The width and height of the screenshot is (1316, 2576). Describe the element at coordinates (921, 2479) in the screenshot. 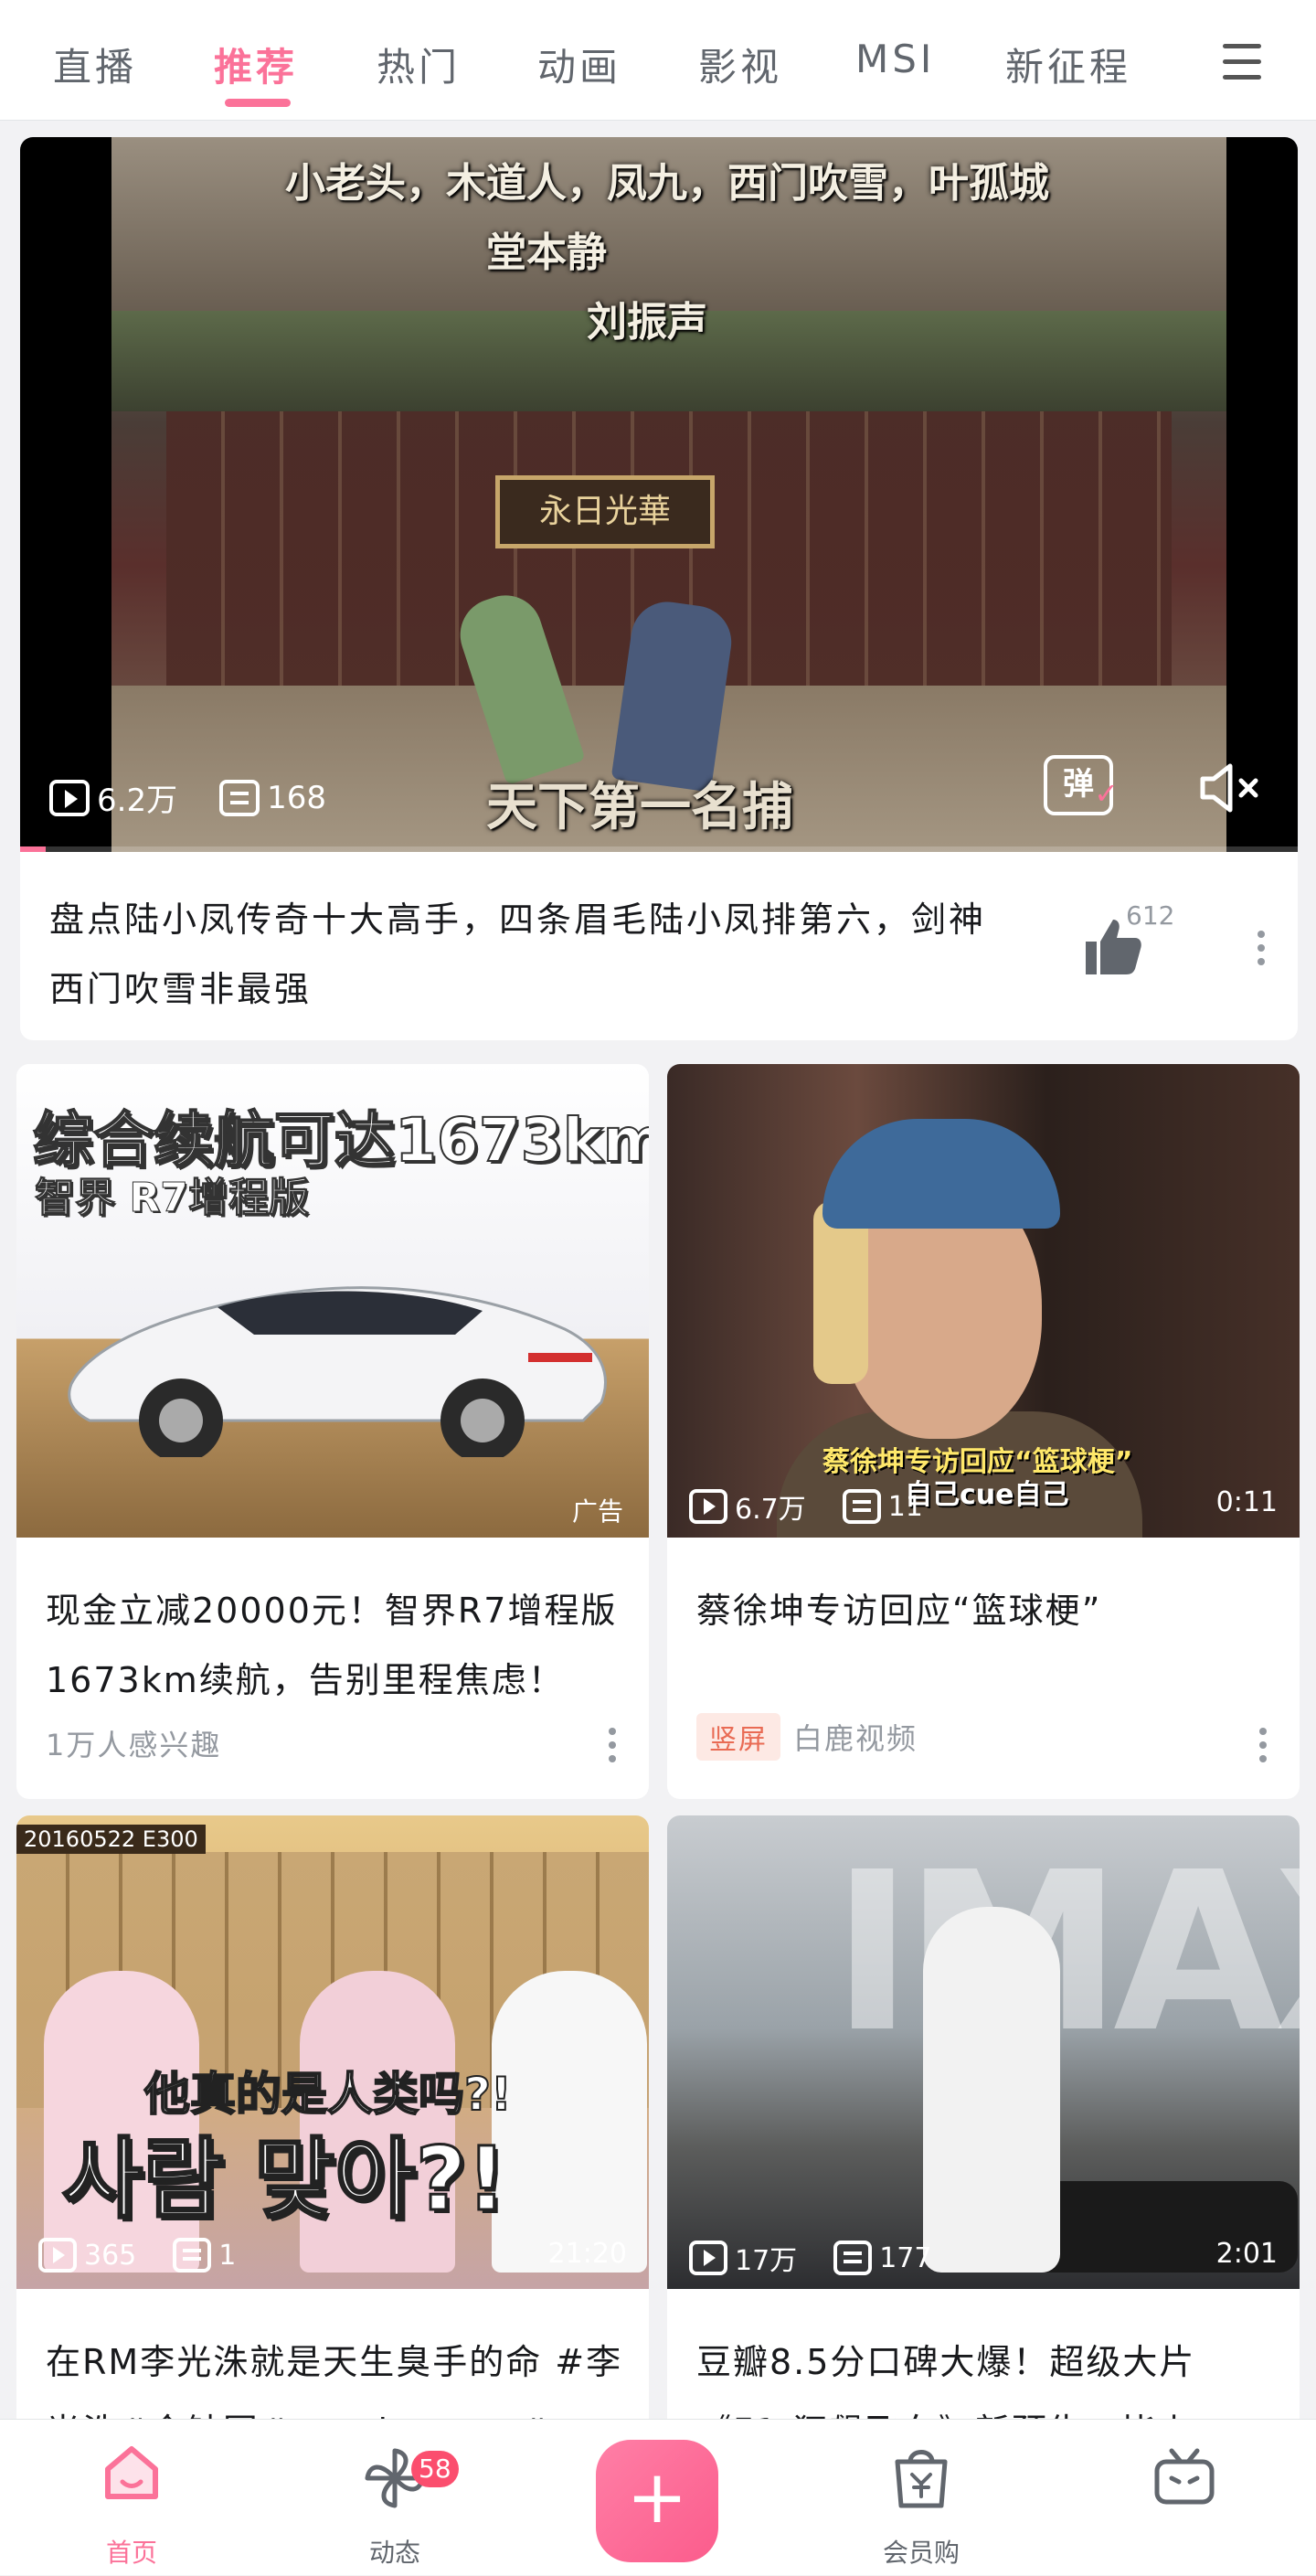

I see `shopping-bag-icon` at that location.